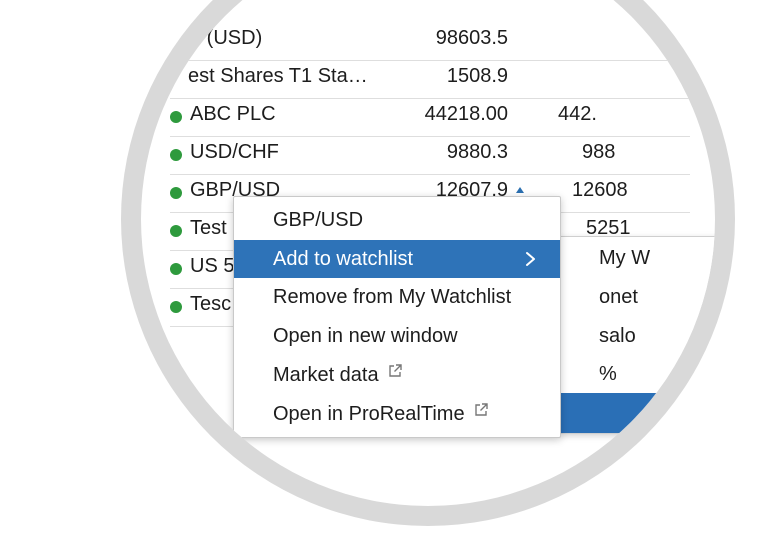 The image size is (760, 560). What do you see at coordinates (600, 190) in the screenshot?
I see `buy-price: 12608` at bounding box center [600, 190].